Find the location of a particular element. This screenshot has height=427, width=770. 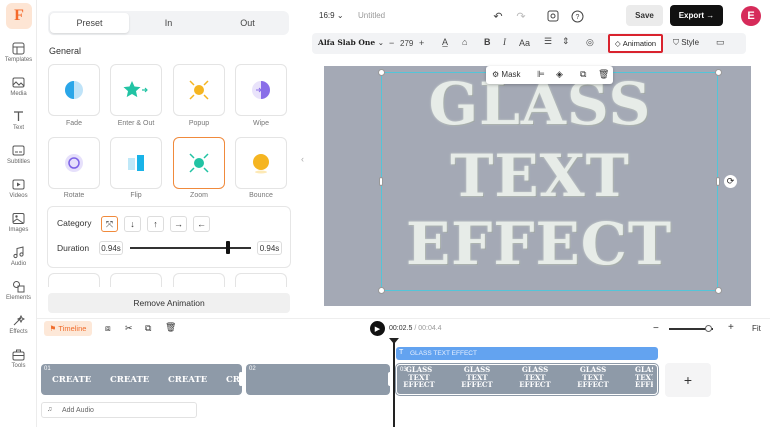

preset-flip is located at coordinates (136, 163).